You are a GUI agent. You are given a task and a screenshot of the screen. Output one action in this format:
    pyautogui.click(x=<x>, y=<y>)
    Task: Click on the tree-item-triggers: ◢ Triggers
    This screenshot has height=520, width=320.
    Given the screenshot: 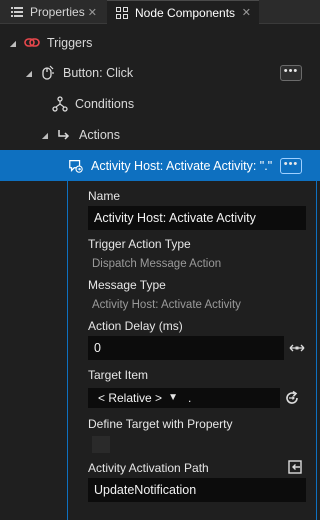 What is the action you would take?
    pyautogui.click(x=160, y=43)
    